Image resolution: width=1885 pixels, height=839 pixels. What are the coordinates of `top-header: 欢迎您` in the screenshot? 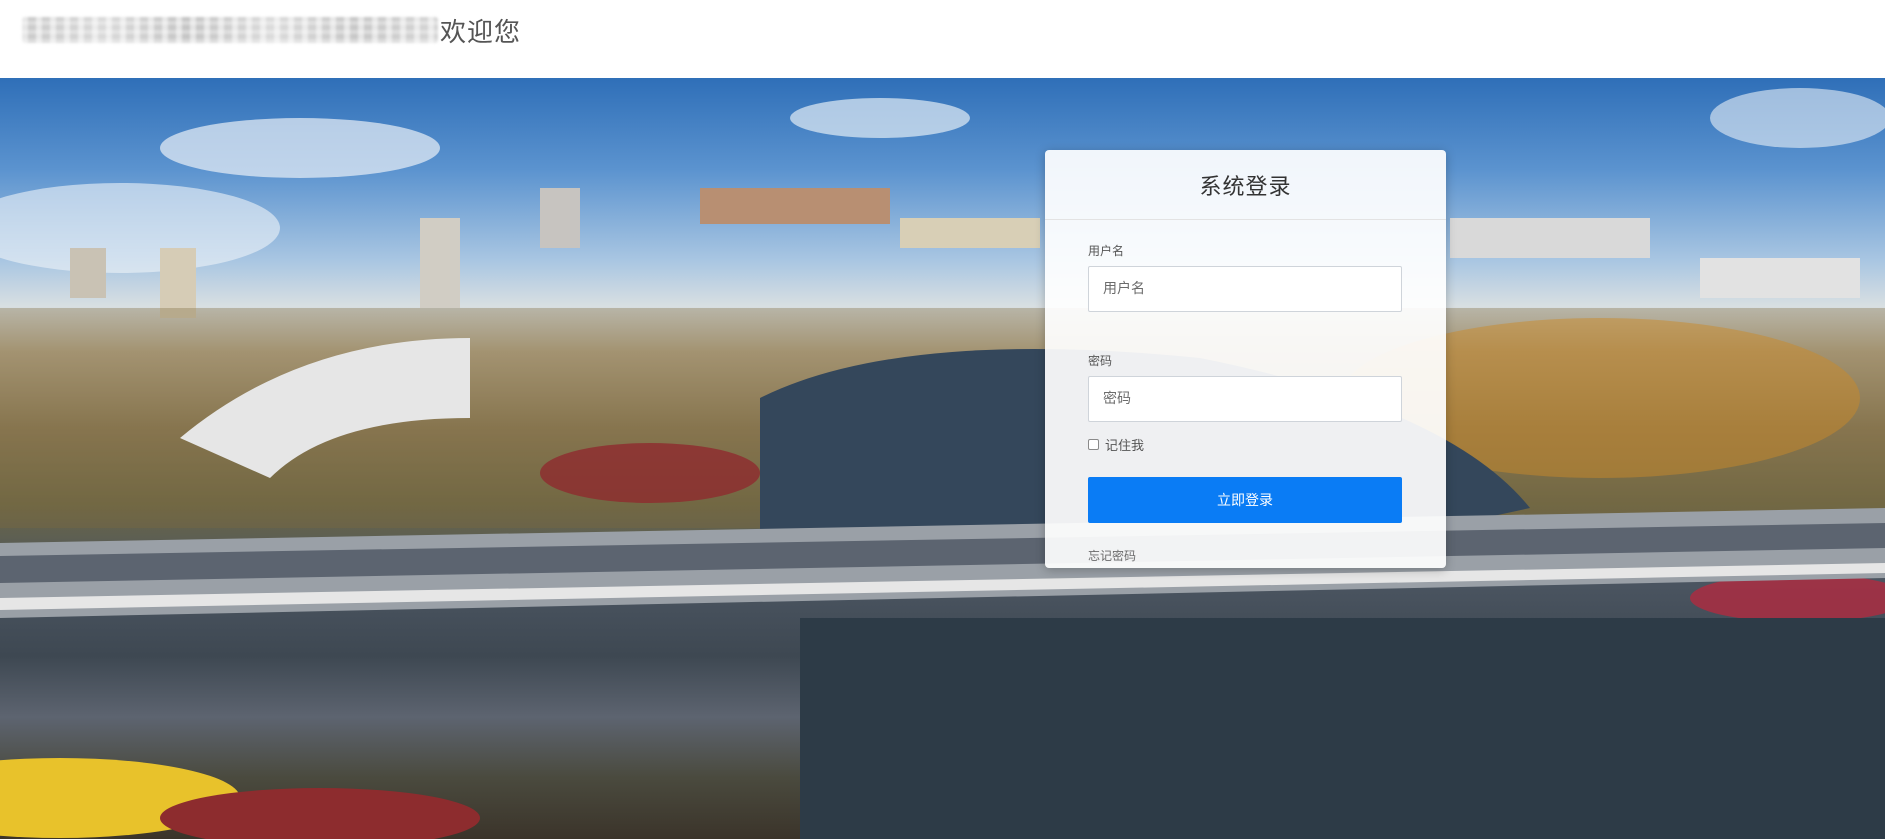 It's located at (942, 39).